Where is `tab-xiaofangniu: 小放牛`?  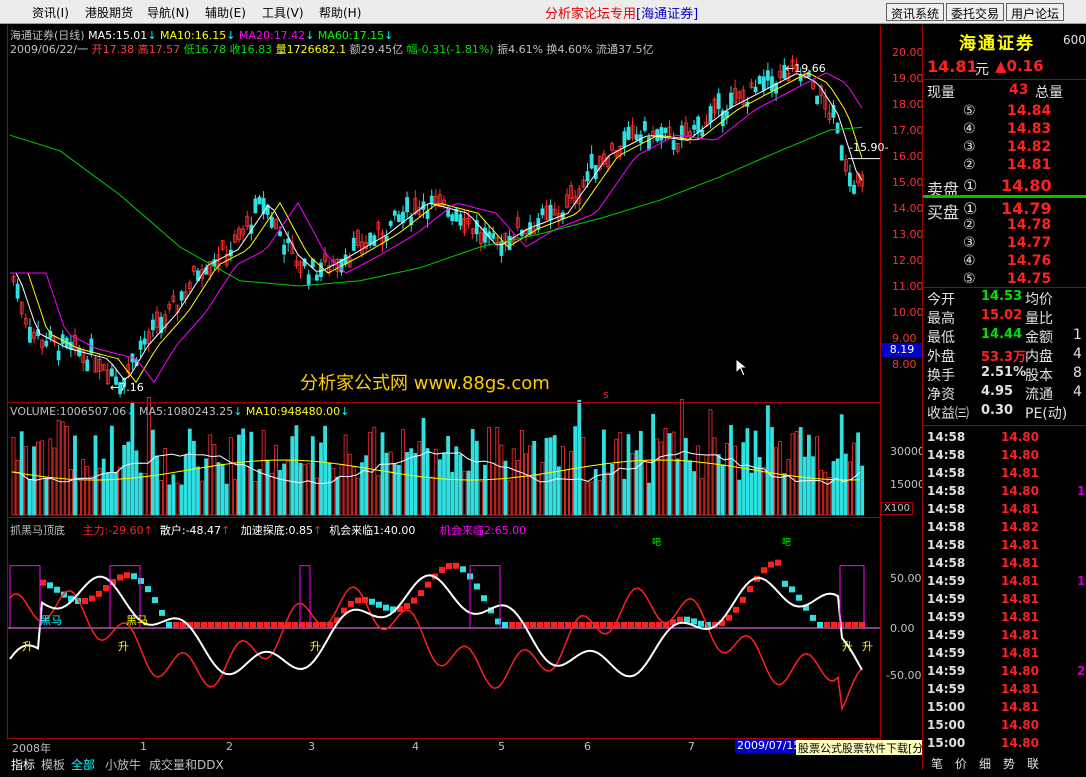
tab-xiaofangniu: 小放牛 is located at coordinates (123, 764).